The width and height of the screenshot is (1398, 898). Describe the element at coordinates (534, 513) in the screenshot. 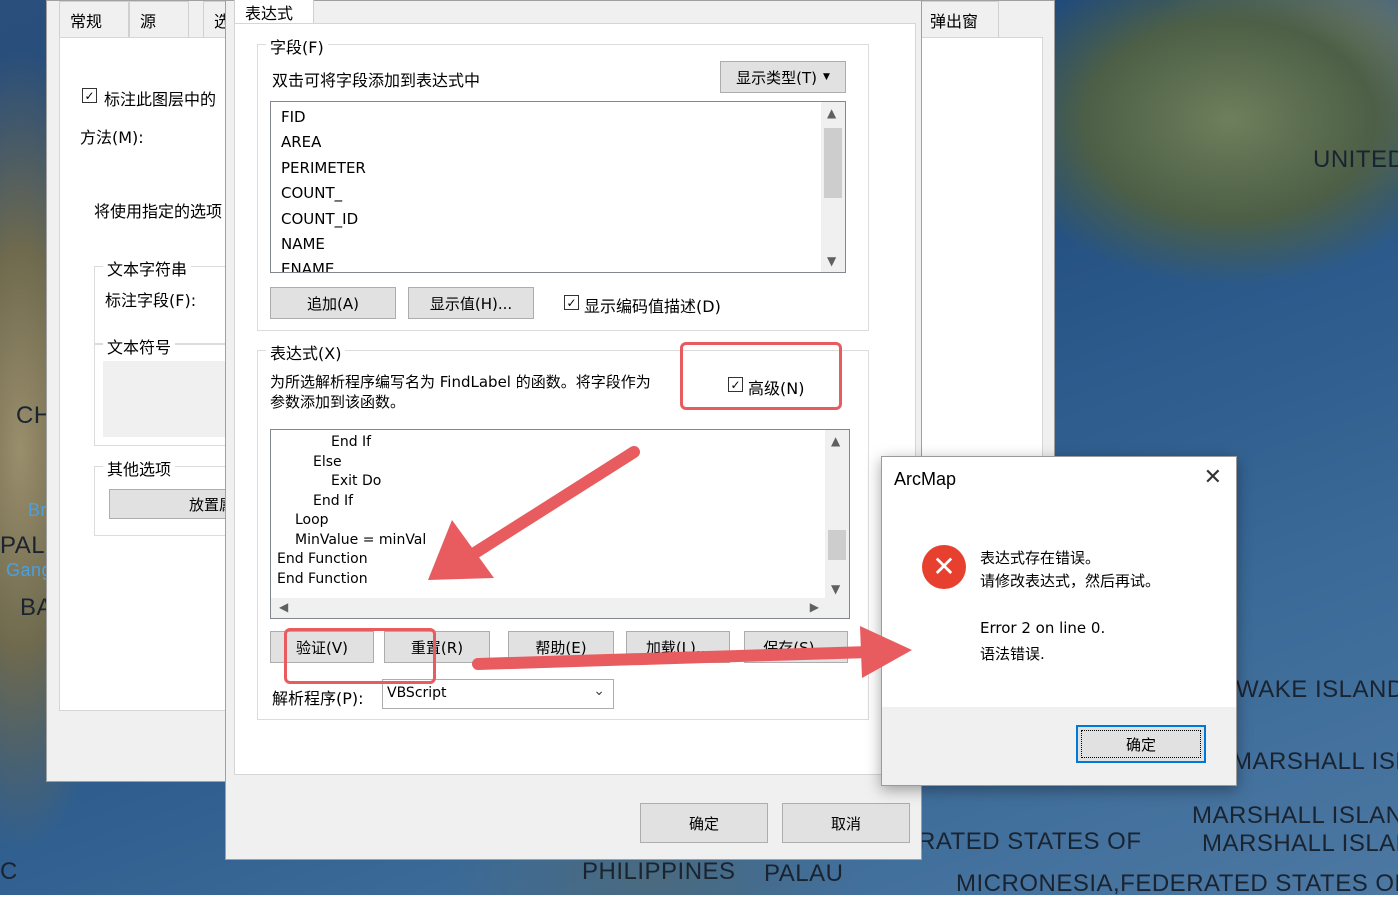

I see `annotation-arrow-down-left` at that location.